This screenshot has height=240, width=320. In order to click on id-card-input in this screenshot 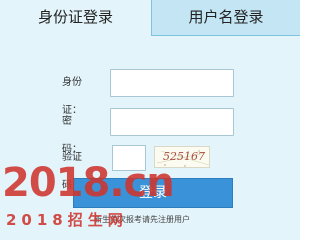, I will do `click(172, 83)`.